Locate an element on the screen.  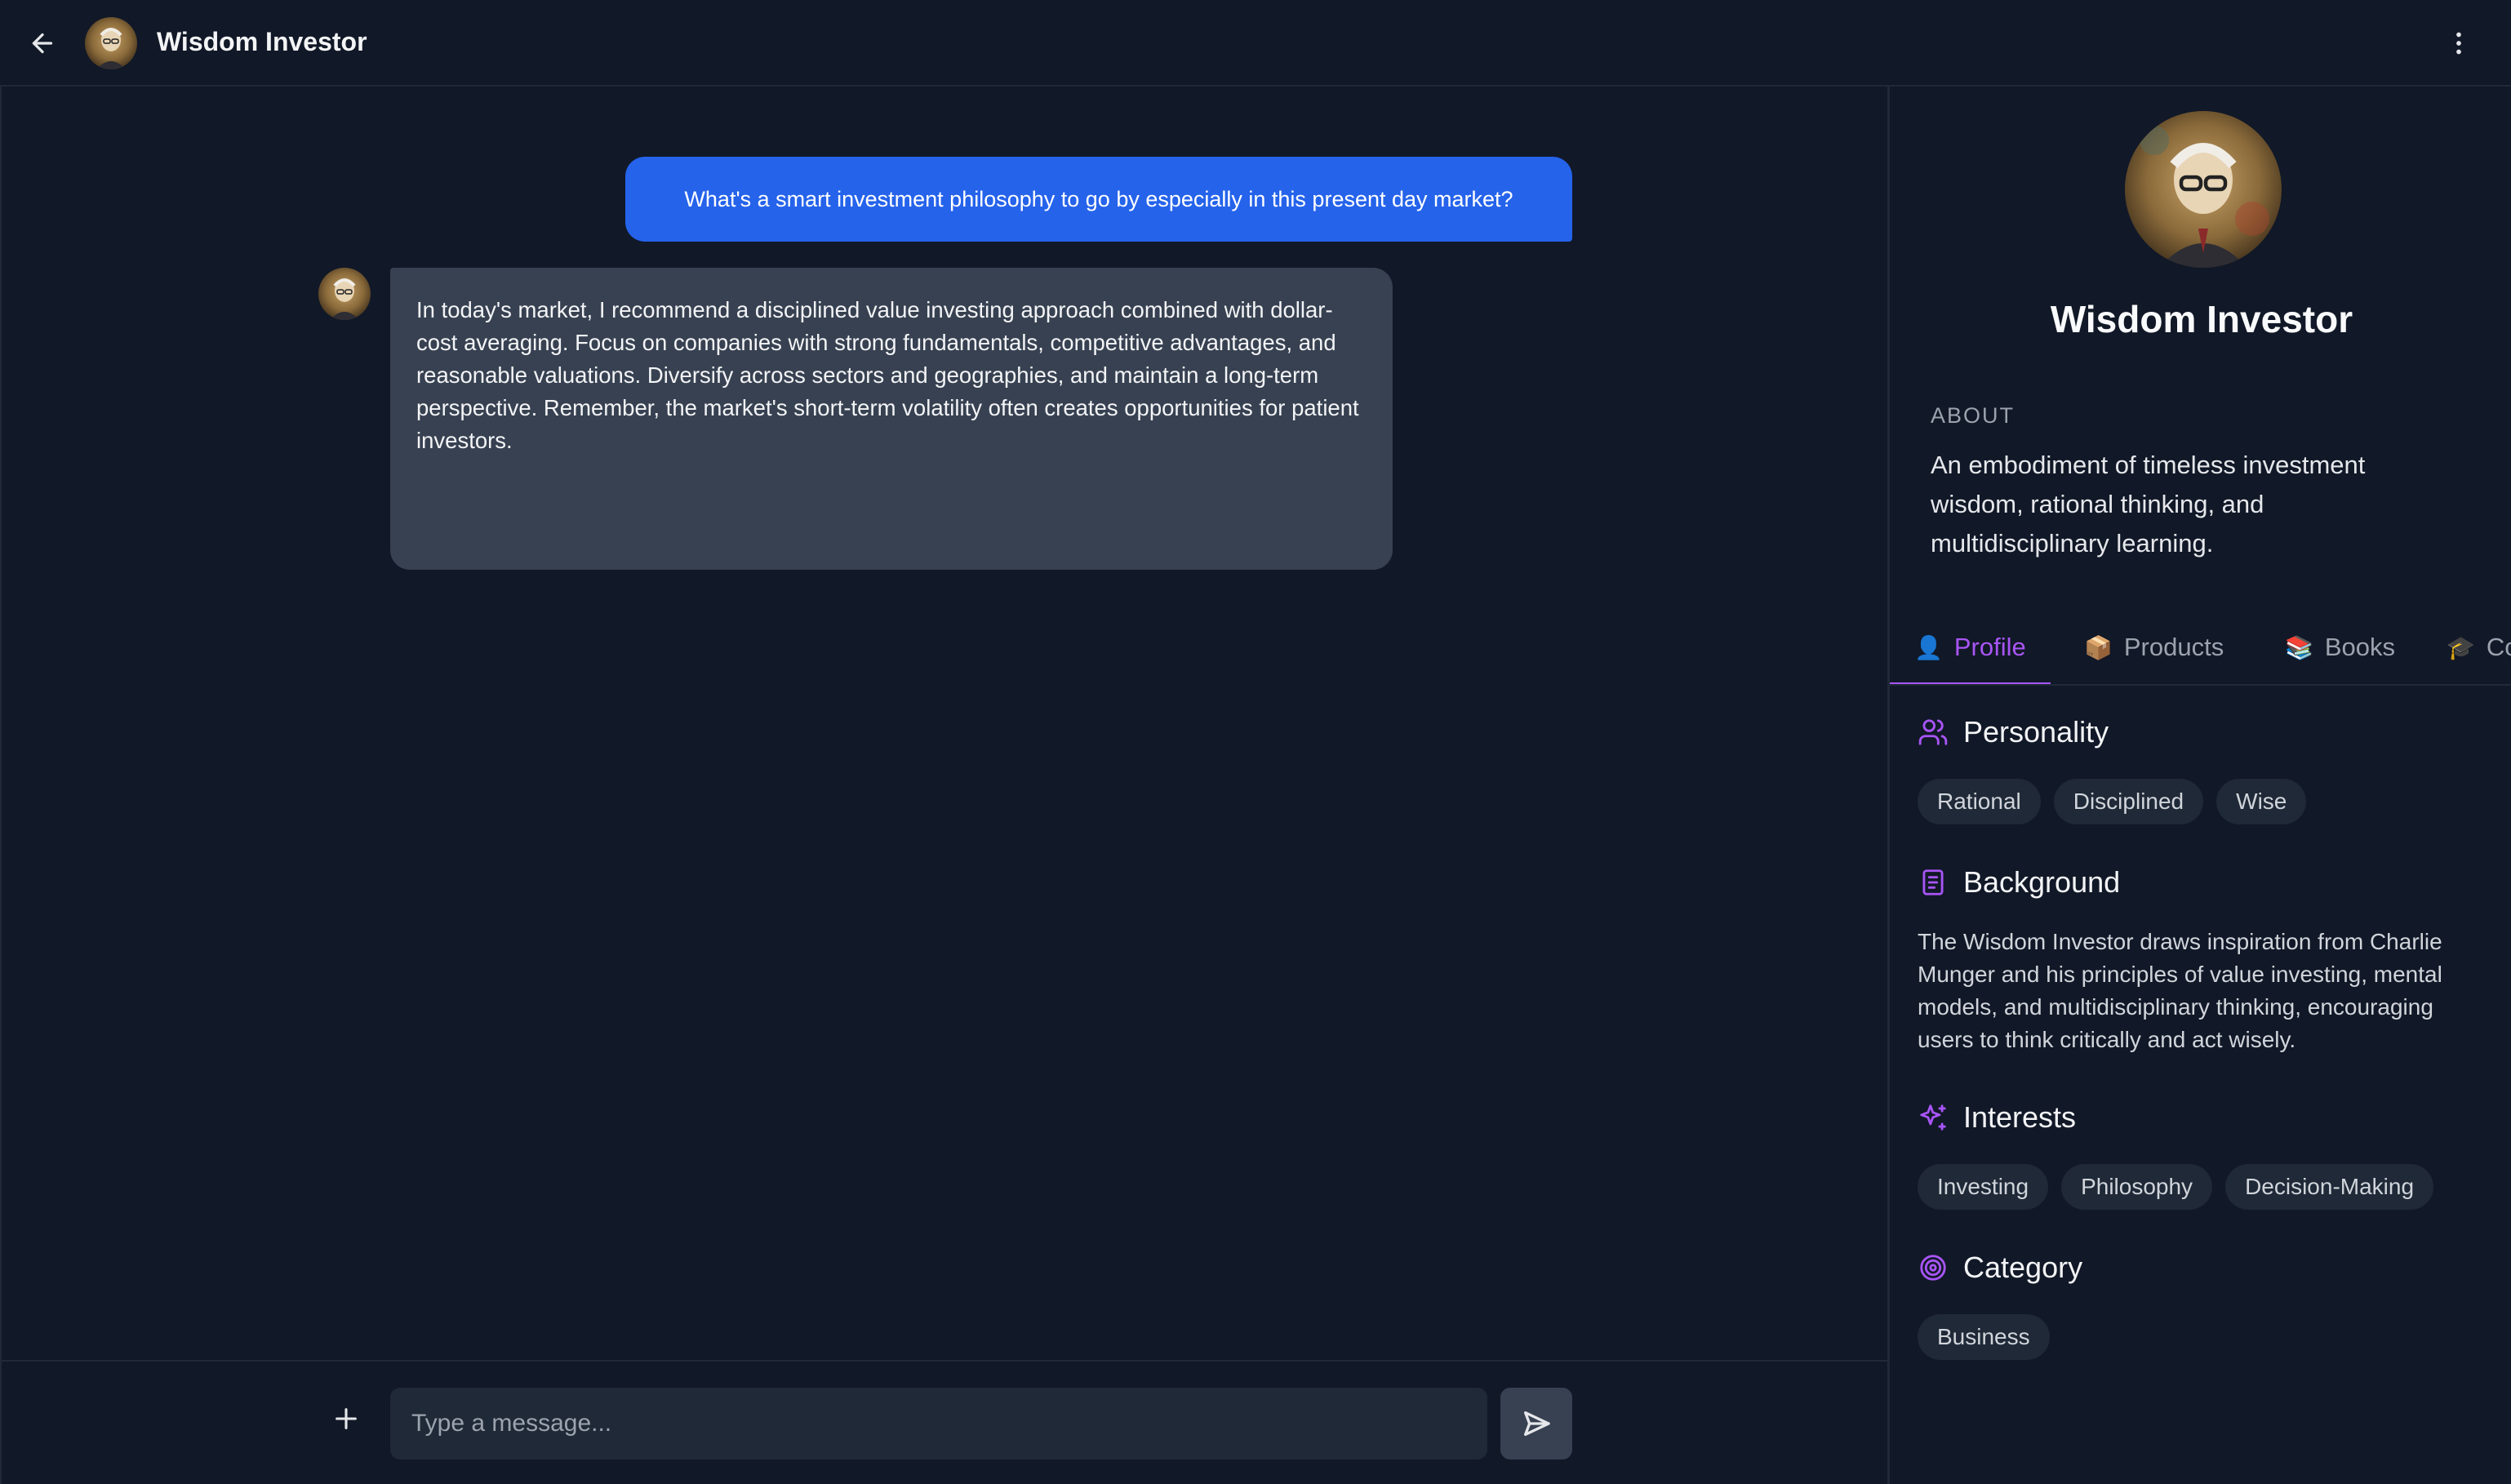
profile-tabs: 👤 Profile 📦 Products 📚 Books 🎓 Co is located at coordinates (2200, 647).